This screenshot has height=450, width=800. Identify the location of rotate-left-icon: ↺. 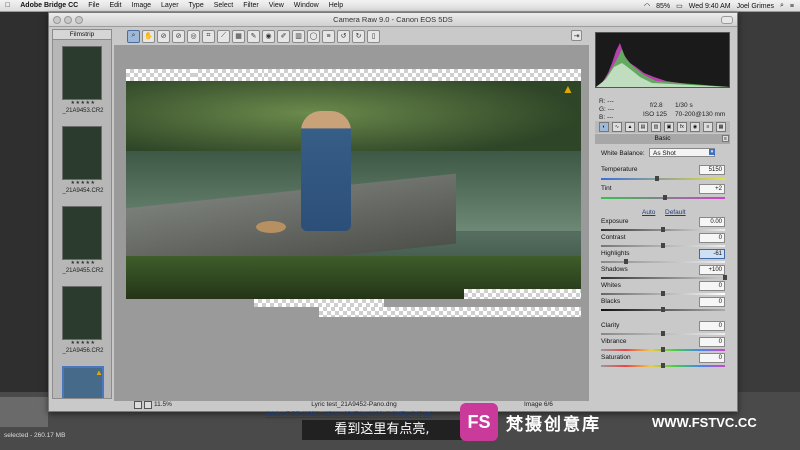
(343, 36).